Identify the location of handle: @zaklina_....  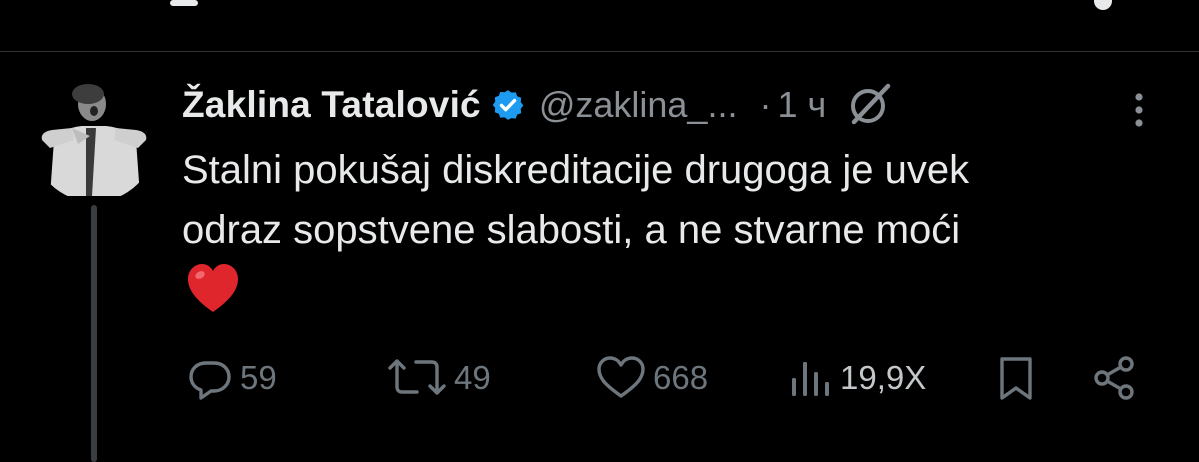
(638, 105).